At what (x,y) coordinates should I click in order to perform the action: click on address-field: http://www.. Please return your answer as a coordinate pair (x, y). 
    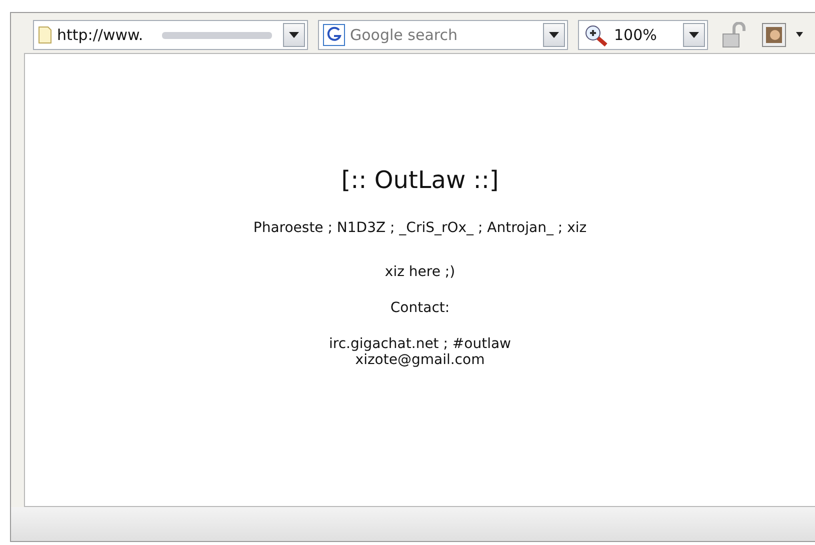
    Looking at the image, I should click on (170, 35).